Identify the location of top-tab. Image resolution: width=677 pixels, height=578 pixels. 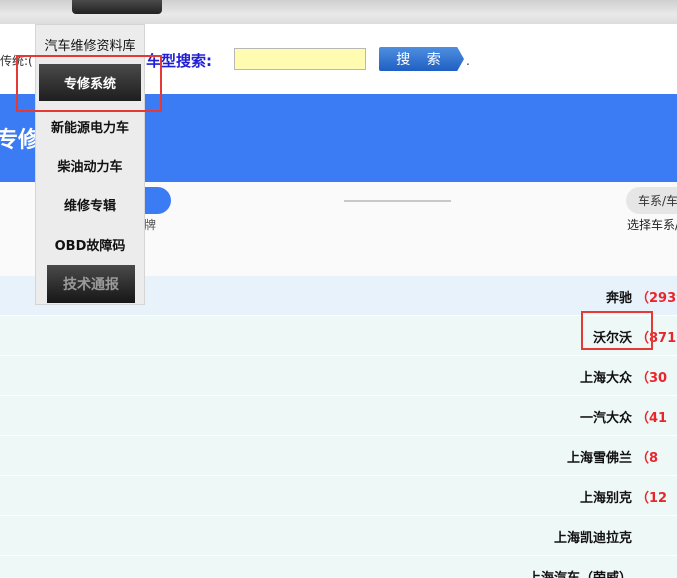
(117, 7).